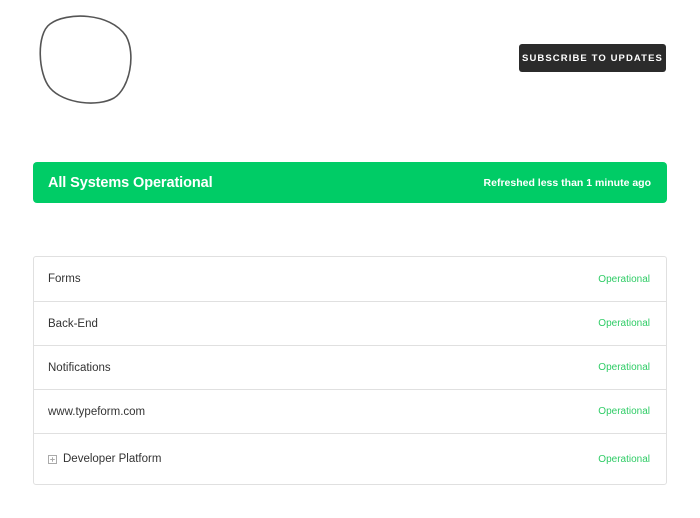  I want to click on logo, so click(85, 60).